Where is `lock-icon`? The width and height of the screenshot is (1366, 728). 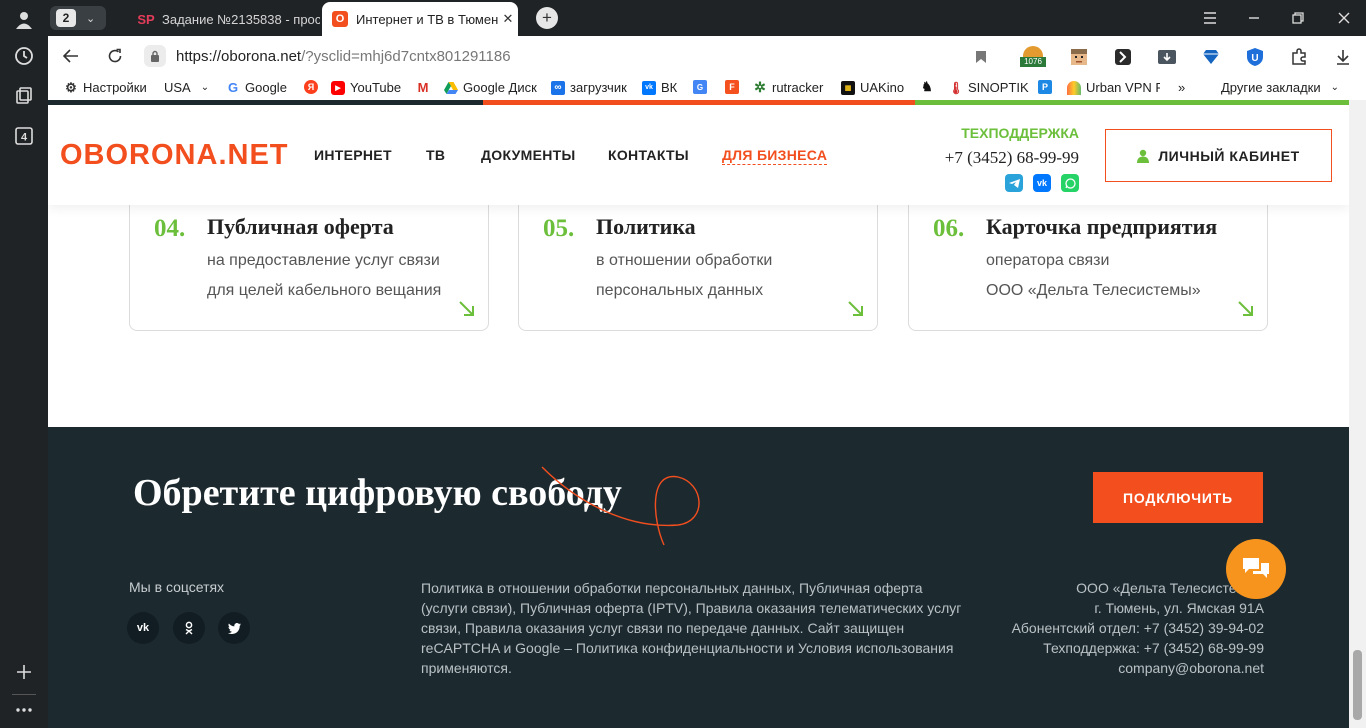 lock-icon is located at coordinates (155, 56).